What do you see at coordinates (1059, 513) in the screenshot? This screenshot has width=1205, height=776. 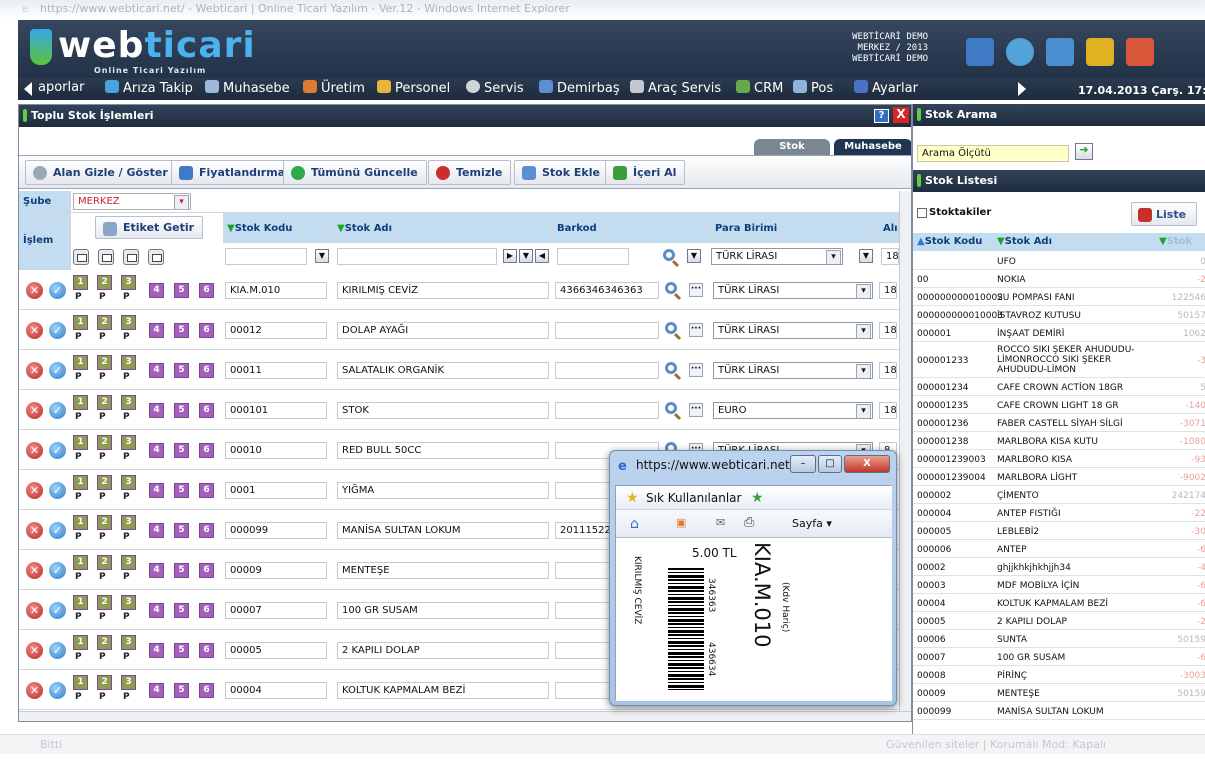 I see `list-item: 000004 ANTEP FISTIĞI -22` at bounding box center [1059, 513].